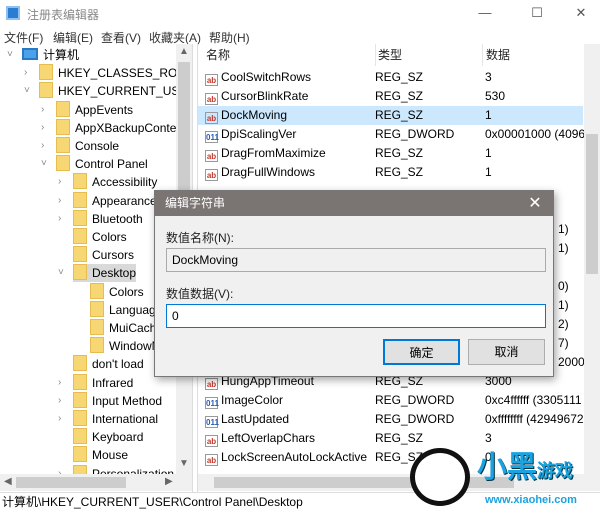 The height and width of the screenshot is (512, 600). I want to click on binary-value-icon: 011, so click(212, 137).